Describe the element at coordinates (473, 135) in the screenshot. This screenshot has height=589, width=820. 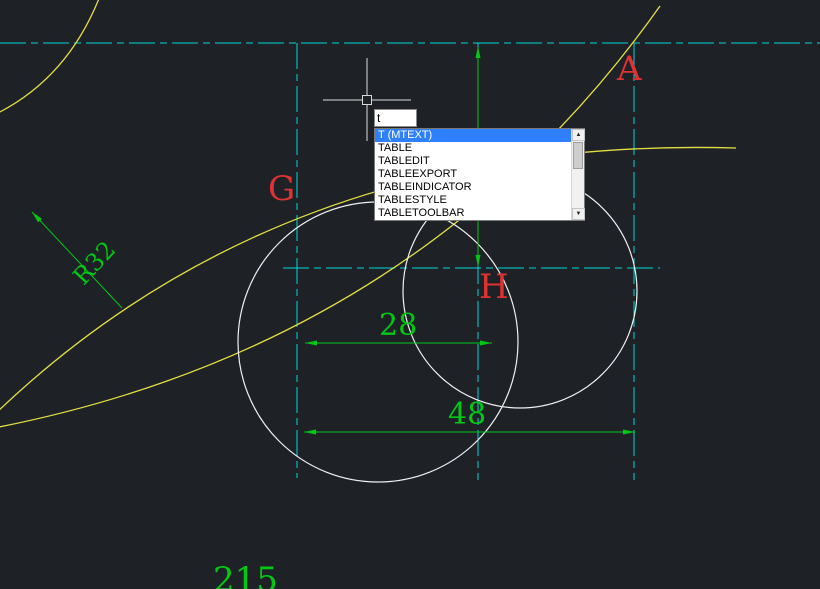
I see `autocomplete-item: T (MTEXT)` at that location.